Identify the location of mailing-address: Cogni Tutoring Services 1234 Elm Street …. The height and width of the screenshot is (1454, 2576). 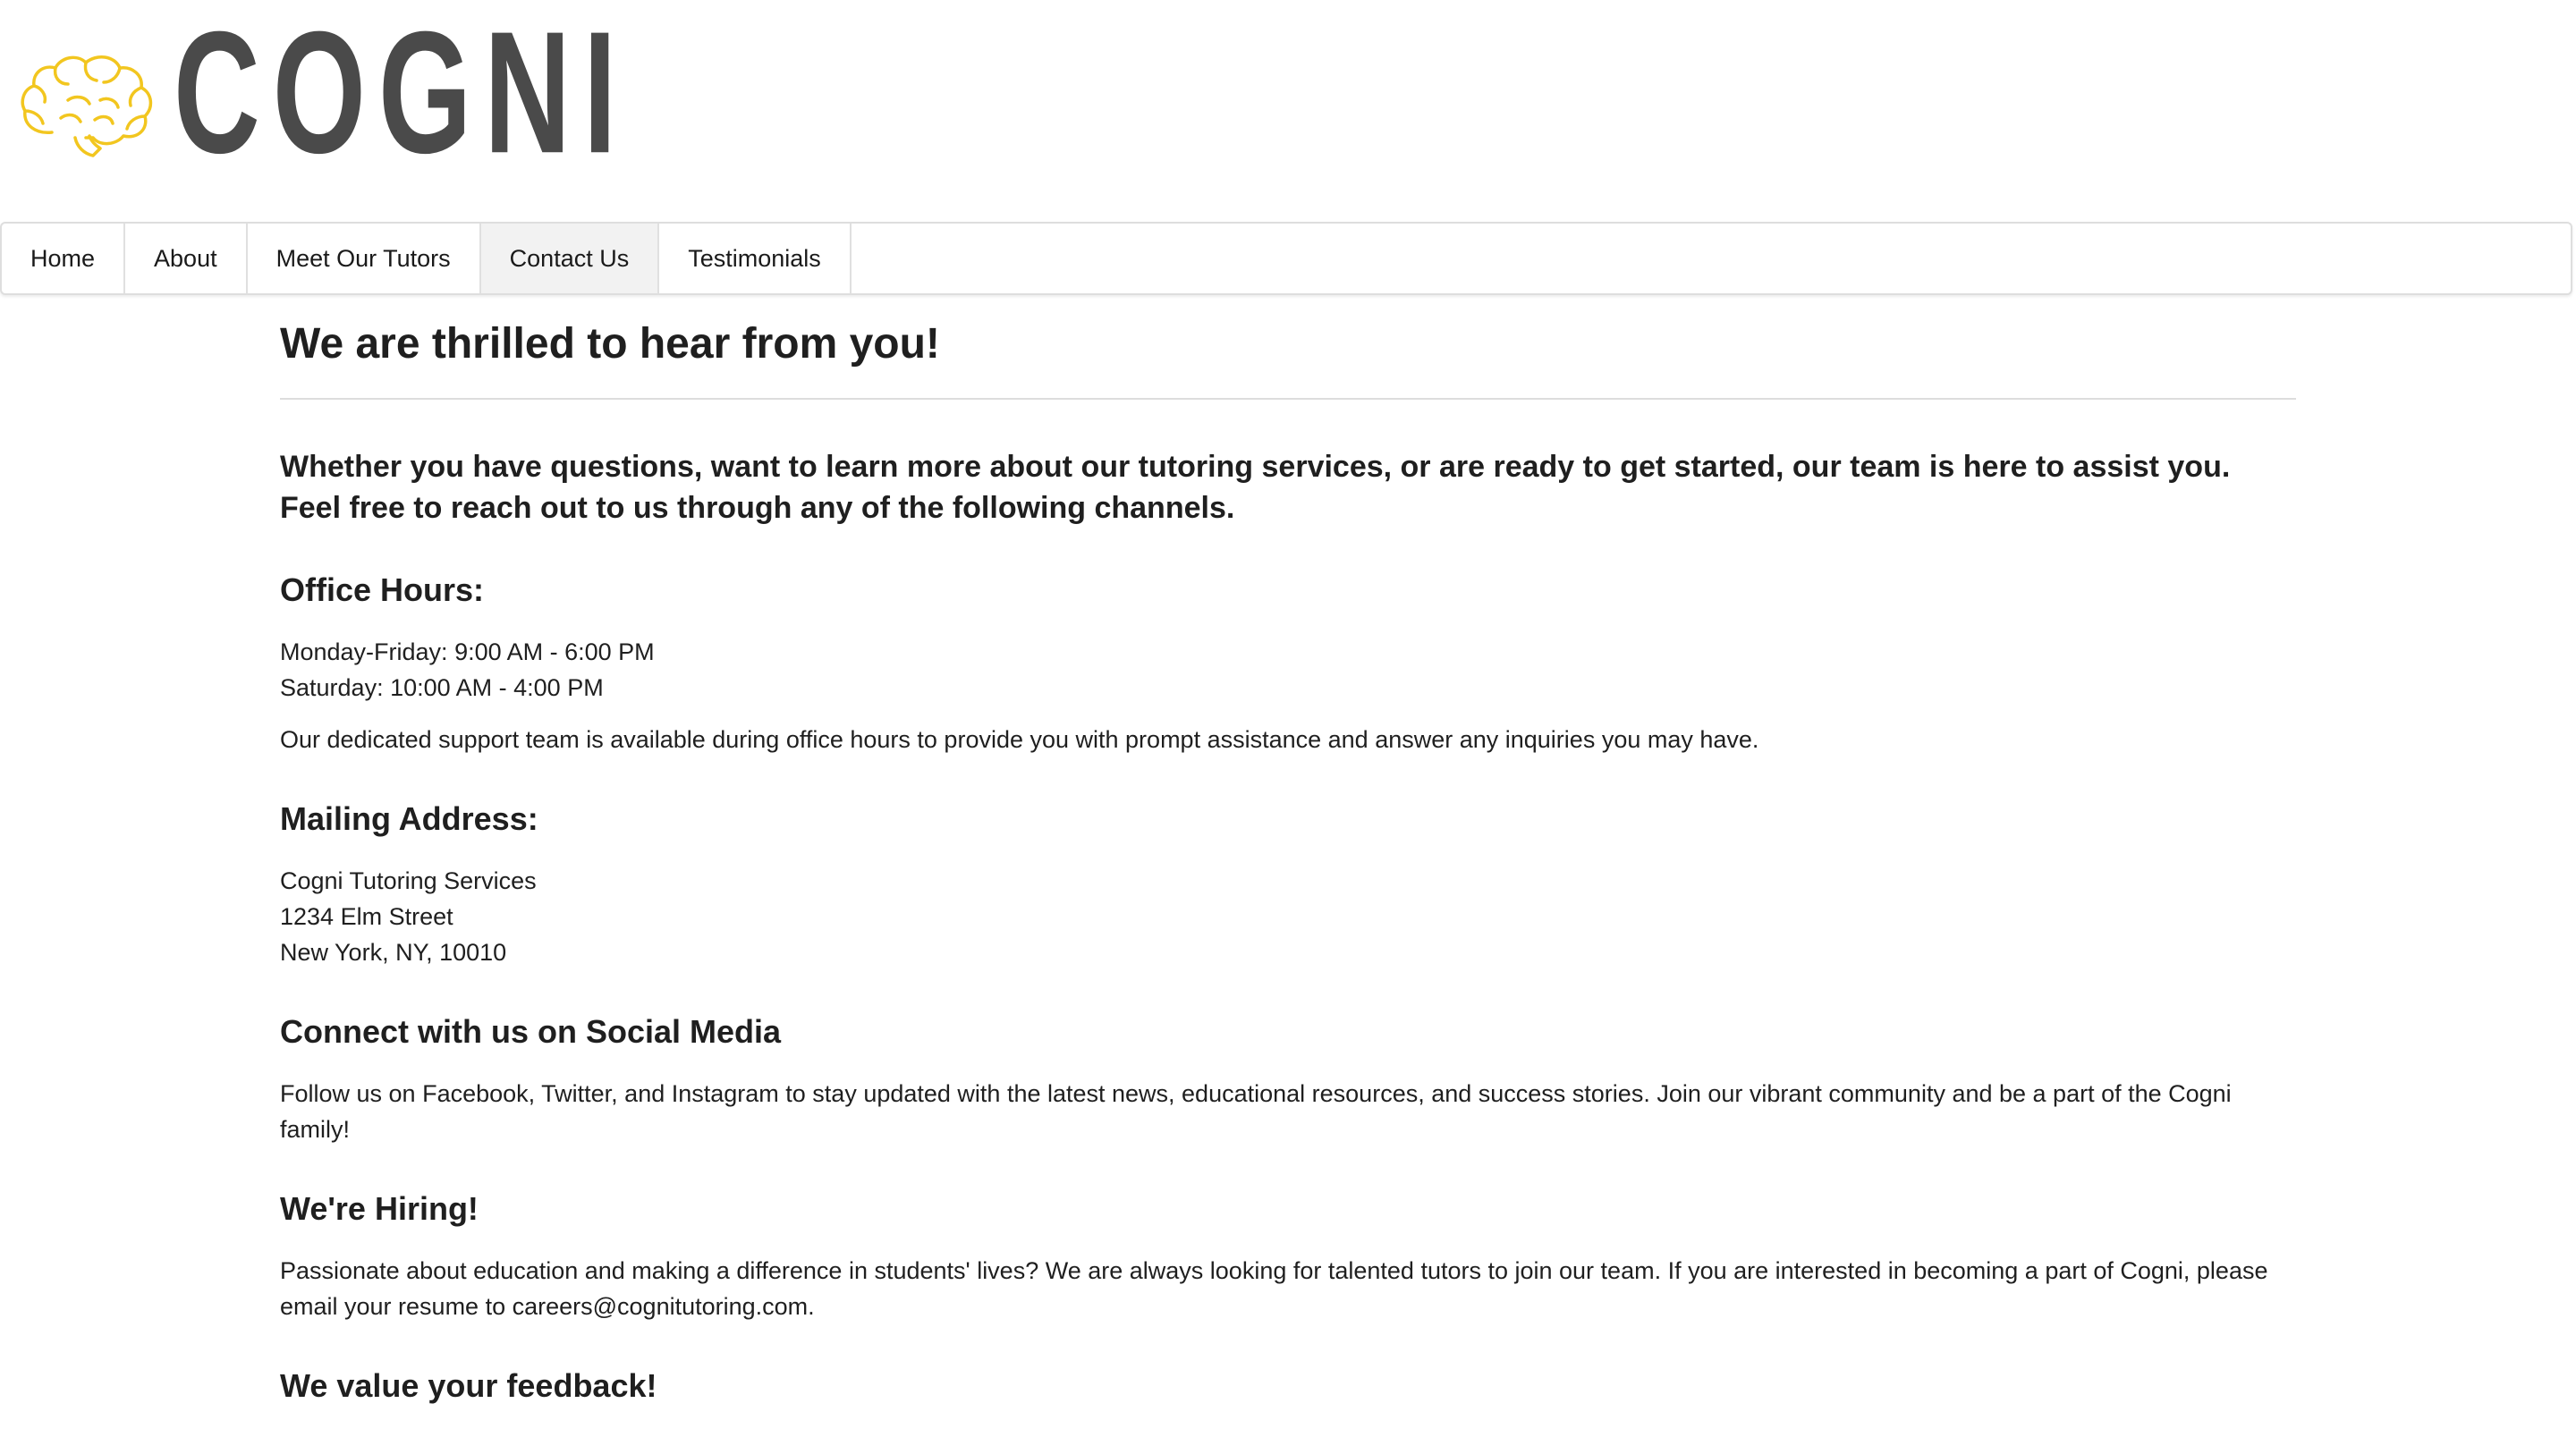
(1288, 917).